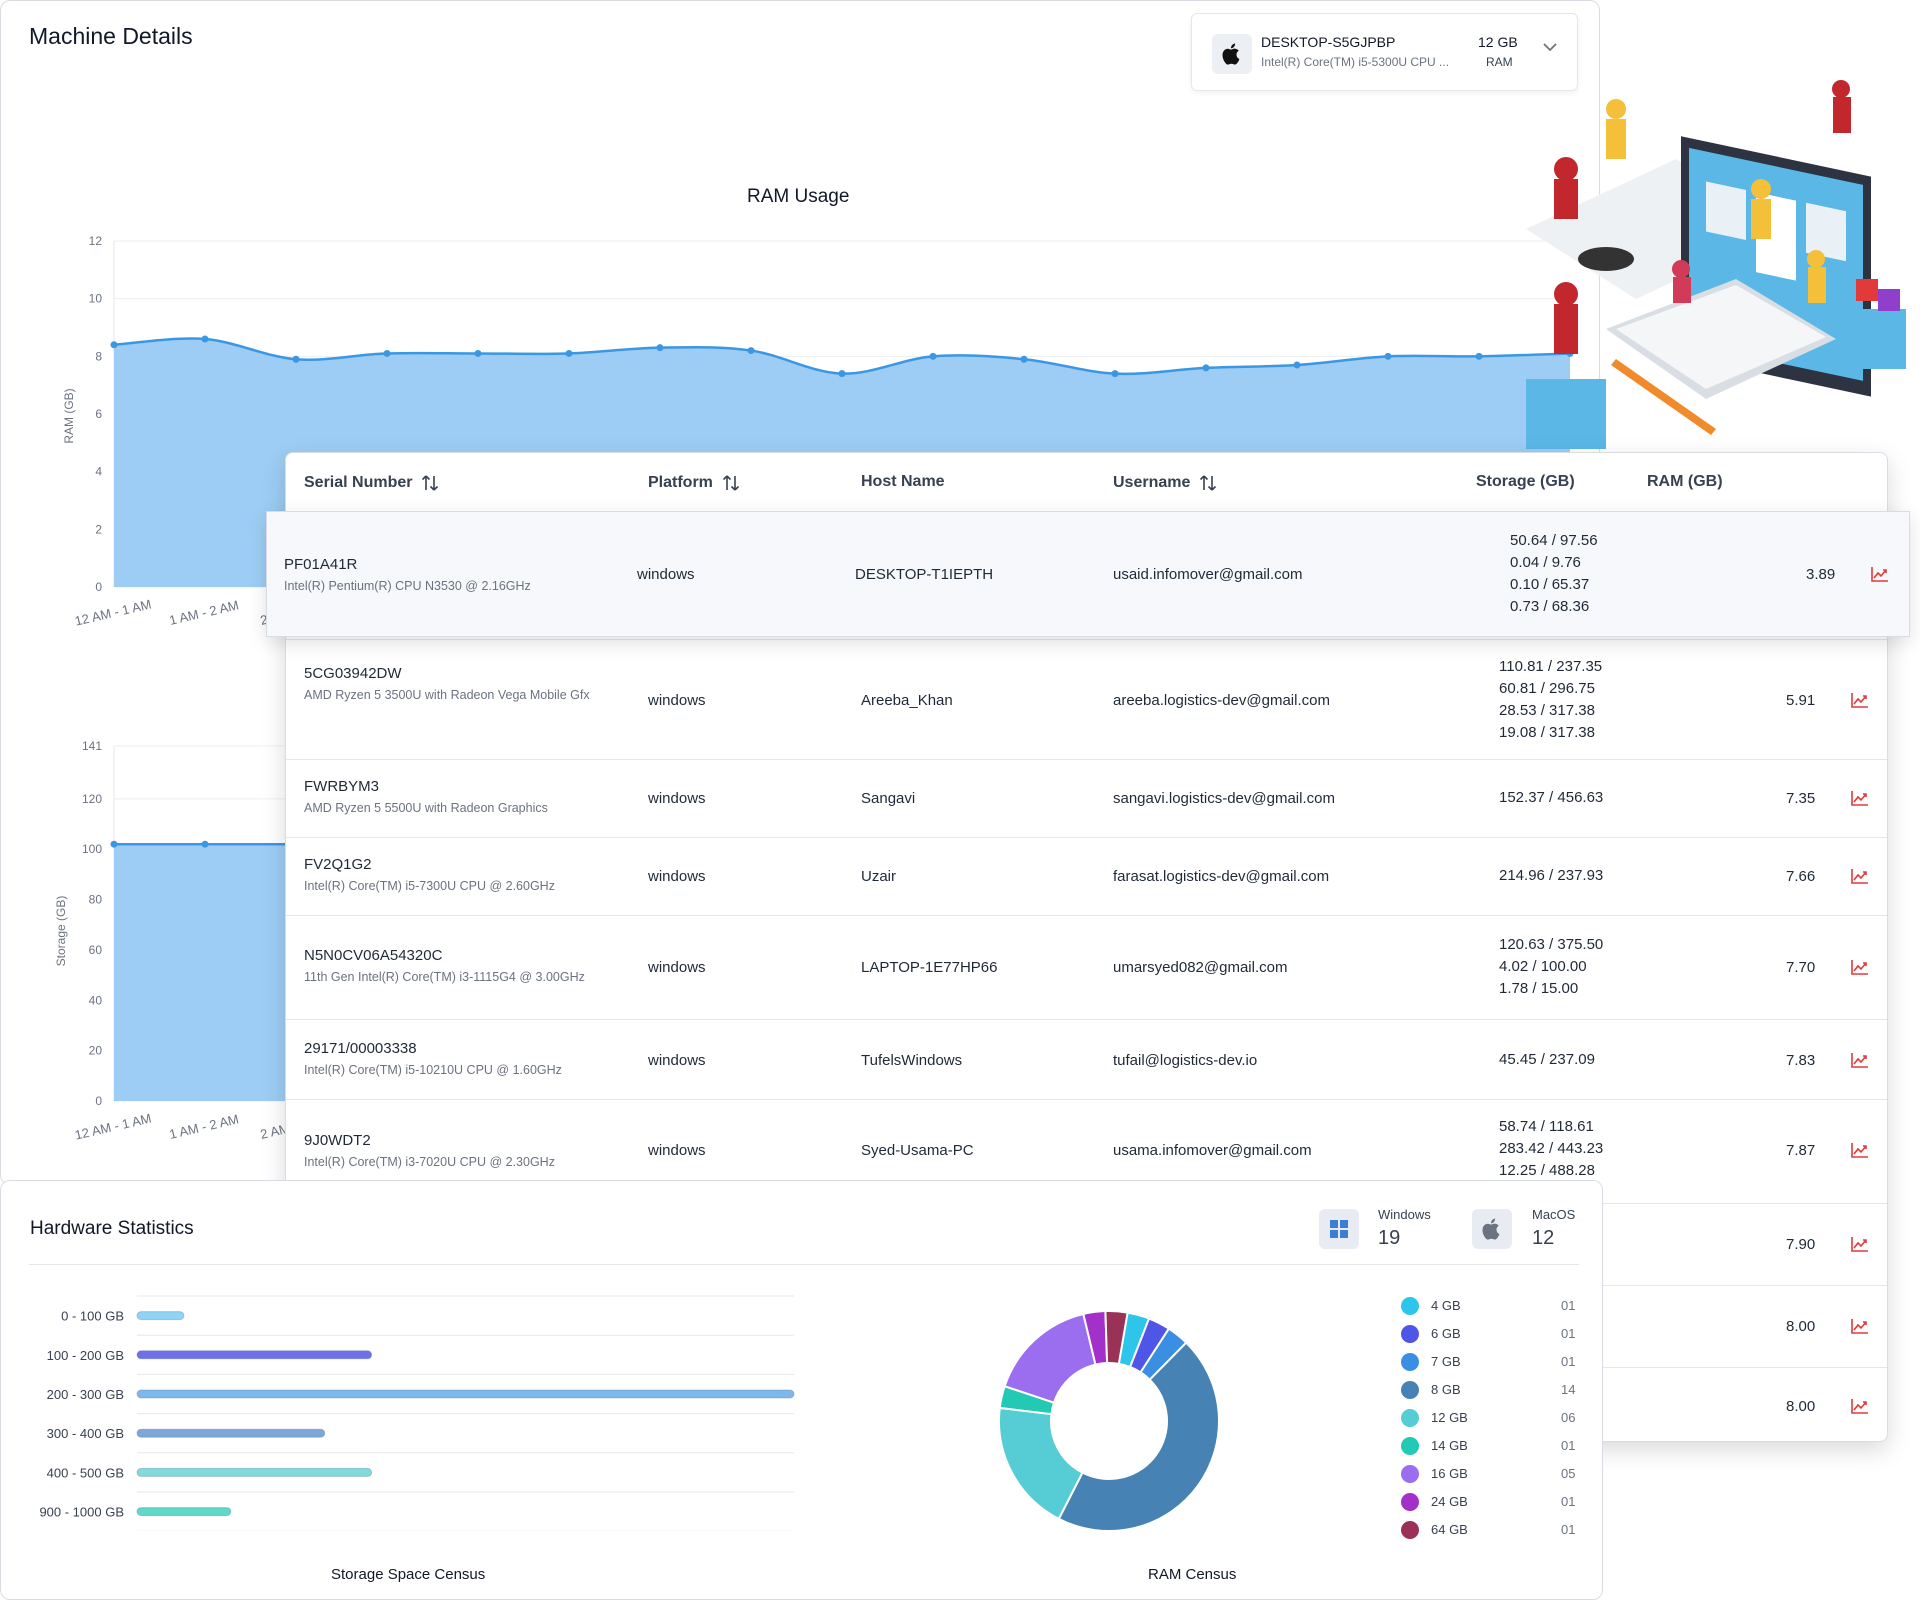 Image resolution: width=1920 pixels, height=1600 pixels. Describe the element at coordinates (1491, 1529) in the screenshot. I see `legend-item: 64 GB 01` at that location.